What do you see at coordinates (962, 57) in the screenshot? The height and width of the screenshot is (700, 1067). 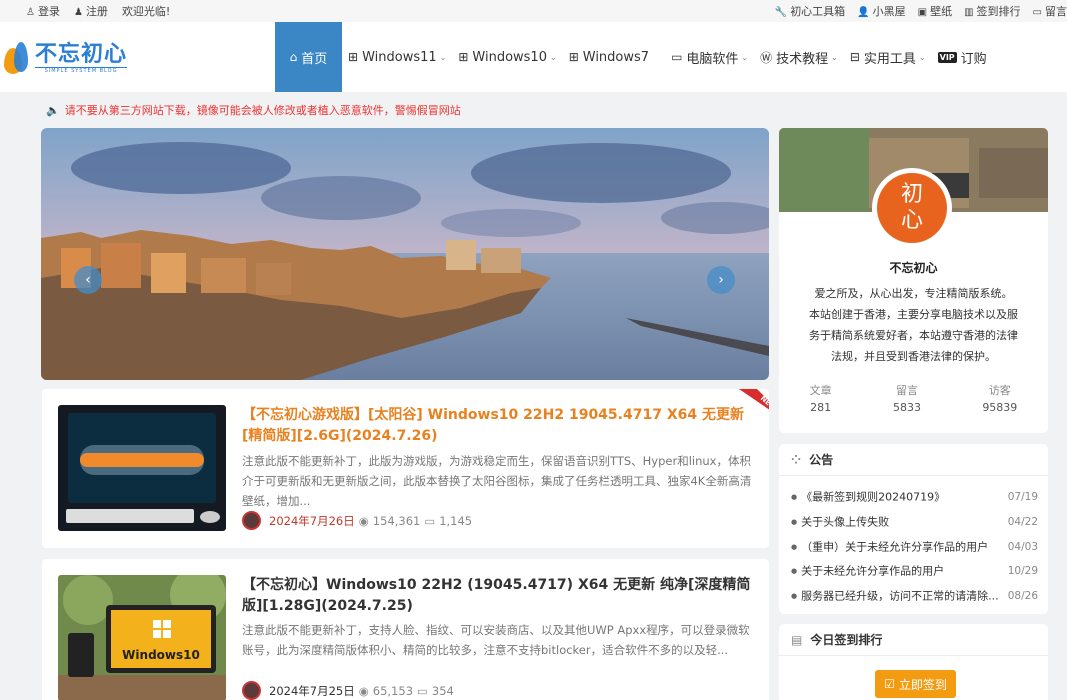 I see `nav-order: VIP 订购` at bounding box center [962, 57].